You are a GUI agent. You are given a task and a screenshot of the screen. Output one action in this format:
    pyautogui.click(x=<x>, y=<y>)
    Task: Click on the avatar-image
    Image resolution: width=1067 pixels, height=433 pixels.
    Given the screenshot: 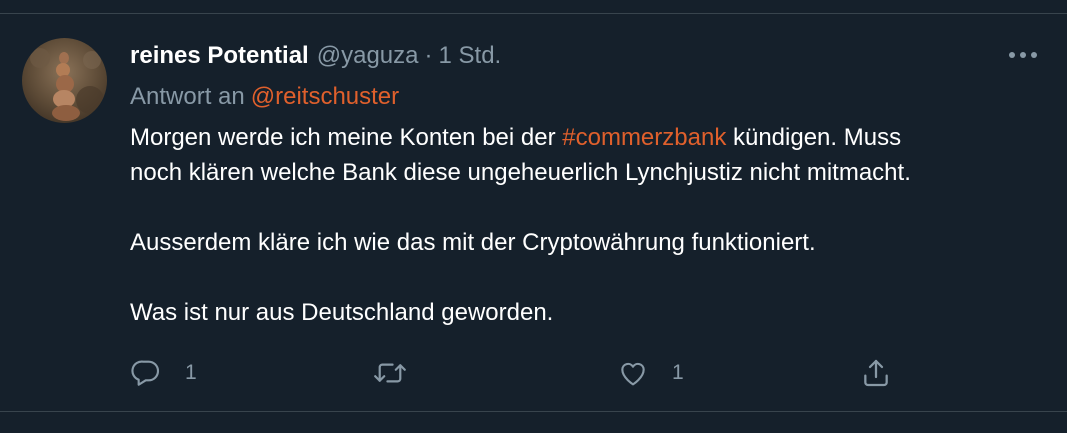 What is the action you would take?
    pyautogui.click(x=64, y=80)
    